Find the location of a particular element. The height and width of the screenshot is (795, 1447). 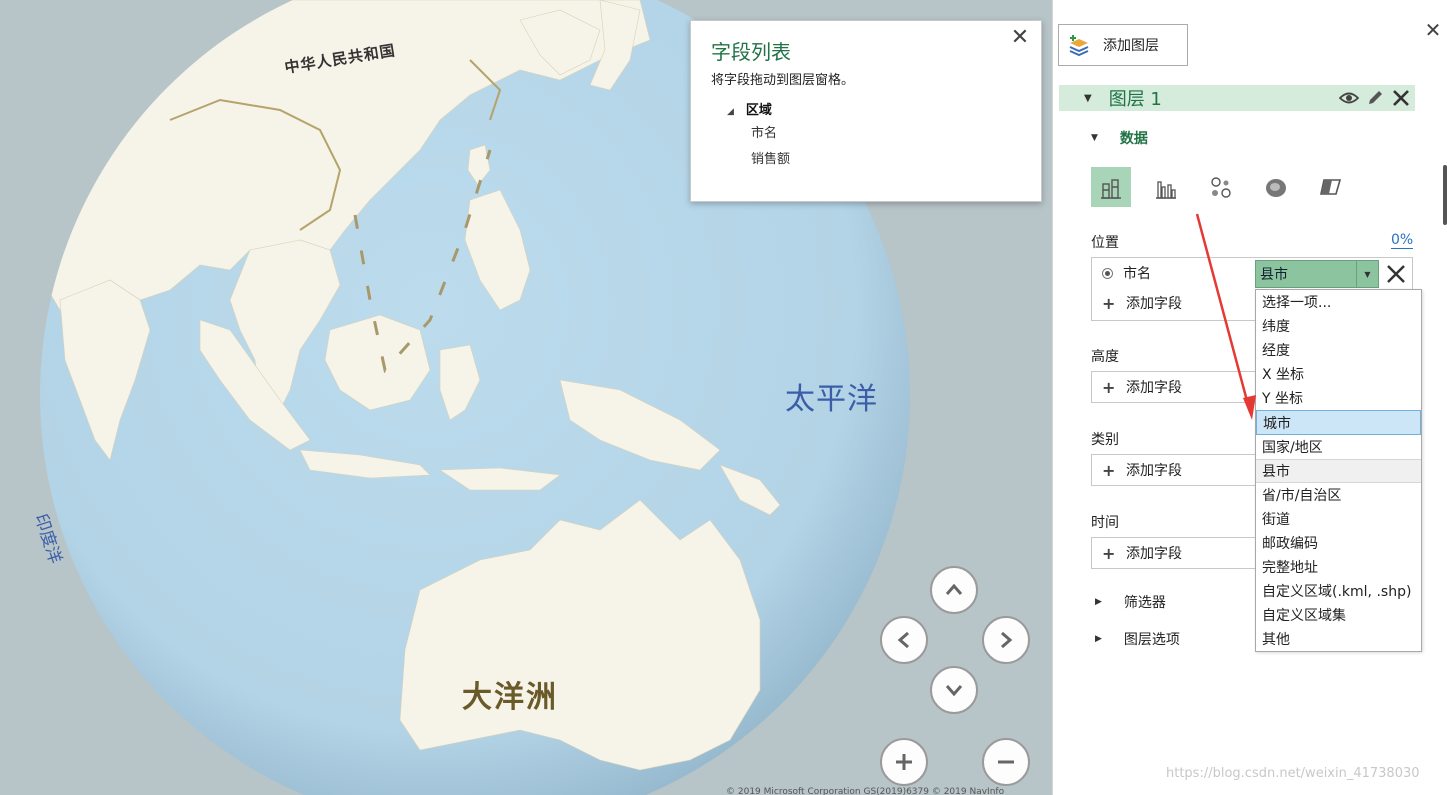

geography-type-value: 县市 is located at coordinates (1274, 275).